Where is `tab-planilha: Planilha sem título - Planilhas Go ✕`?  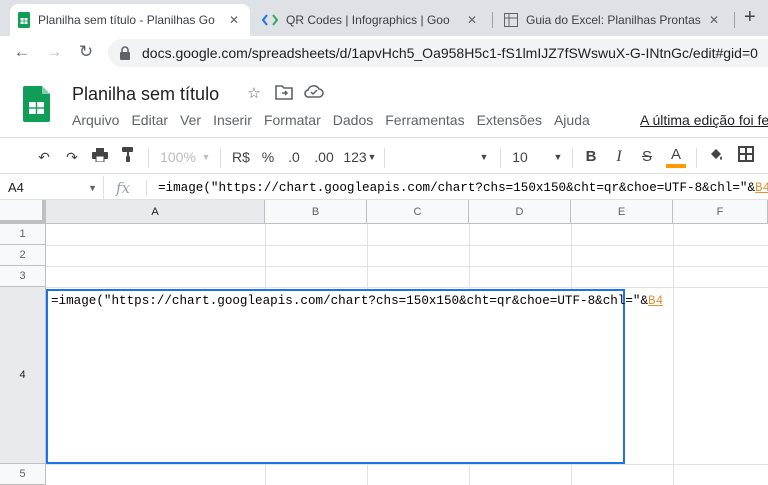
tab-planilha: Planilha sem título - Planilhas Go ✕ is located at coordinates (130, 20).